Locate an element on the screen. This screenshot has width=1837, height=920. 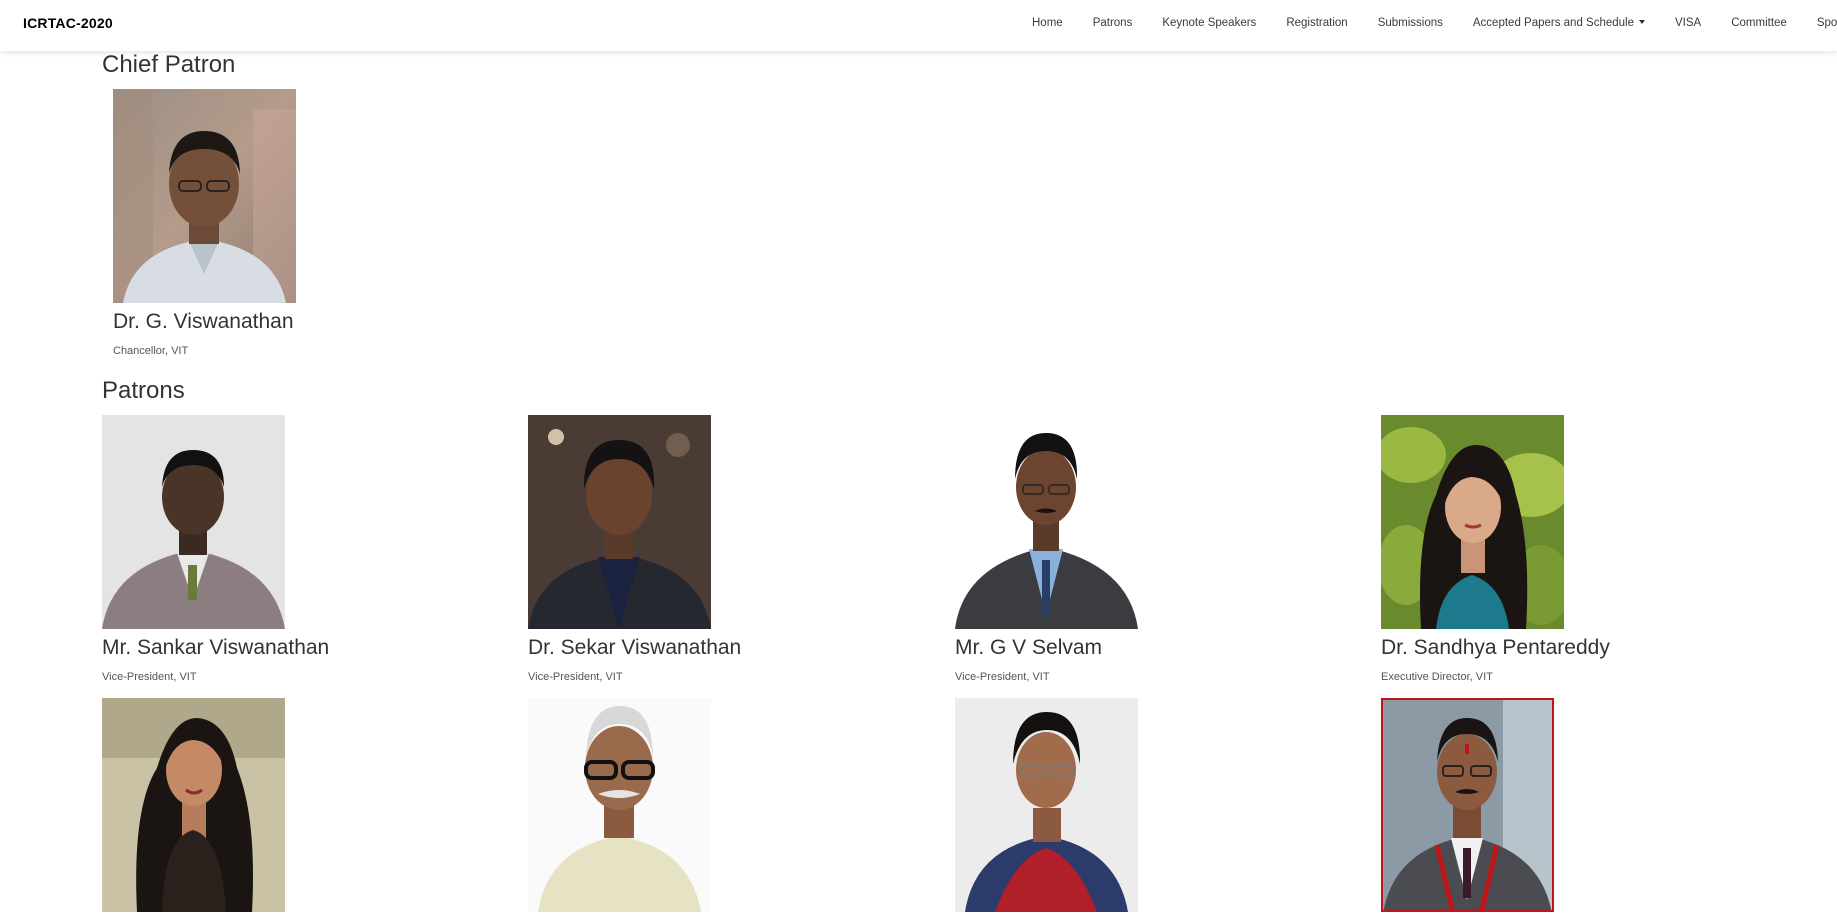
patron-role: Executive Director, VIT is located at coordinates (1437, 677).